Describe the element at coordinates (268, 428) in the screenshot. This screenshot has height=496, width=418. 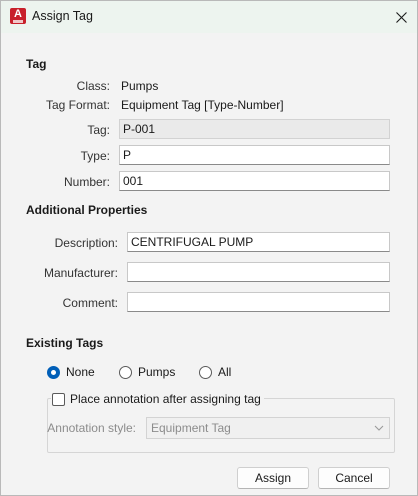
I see `annotation-style-combo: Equipment Tag` at that location.